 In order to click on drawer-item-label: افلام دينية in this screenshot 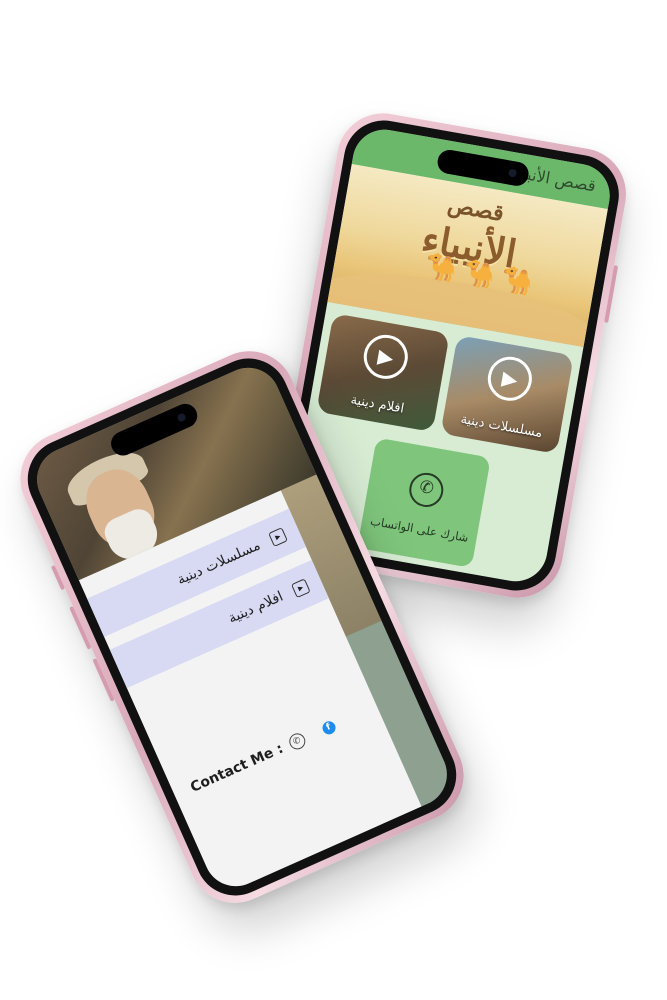, I will do `click(256, 607)`.